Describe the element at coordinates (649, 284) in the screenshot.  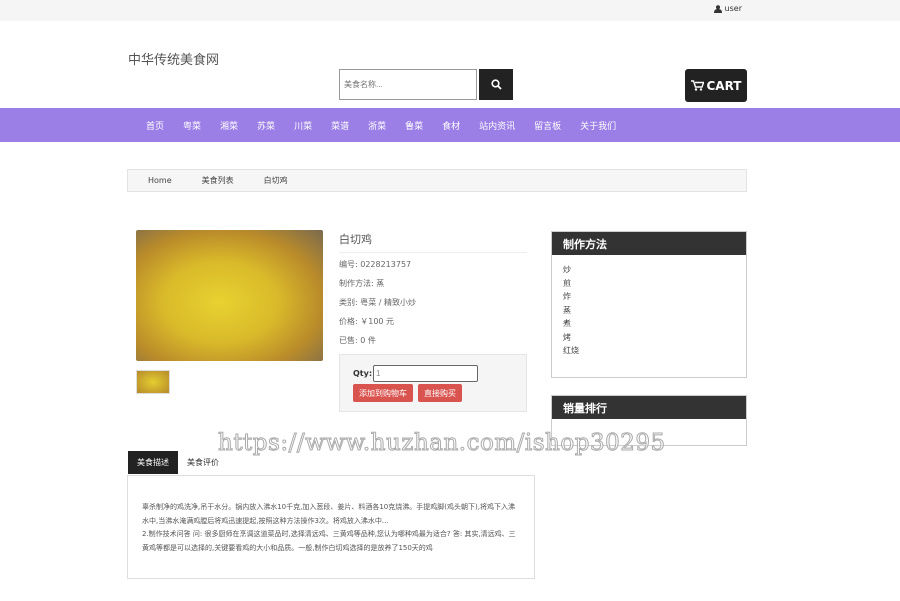
I see `method-item: 煎` at that location.